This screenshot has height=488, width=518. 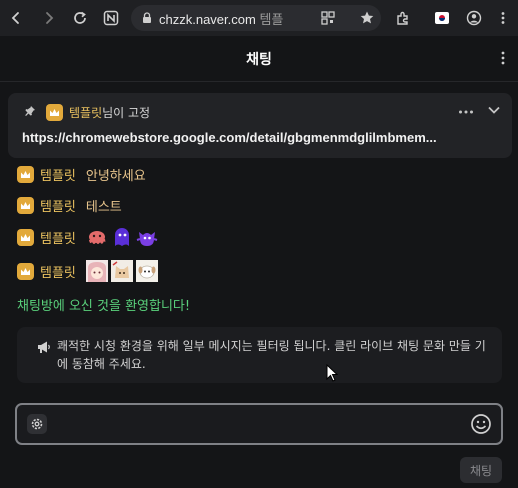 What do you see at coordinates (332, 373) in the screenshot?
I see `mouse-cursor-icon` at bounding box center [332, 373].